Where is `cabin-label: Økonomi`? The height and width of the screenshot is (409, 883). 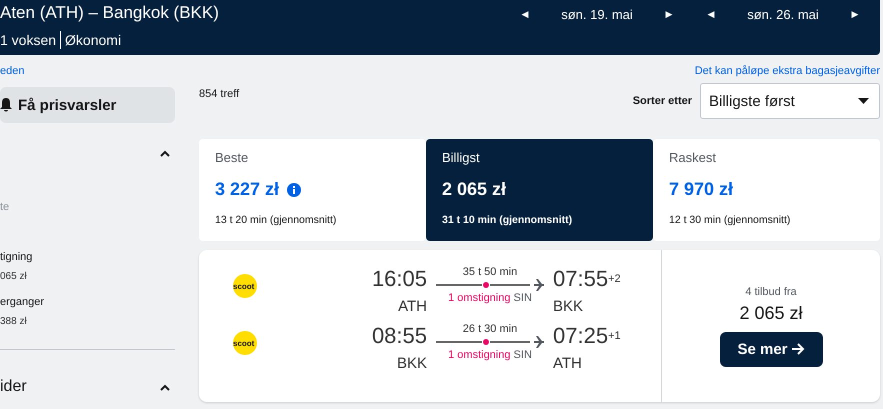 cabin-label: Økonomi is located at coordinates (93, 40).